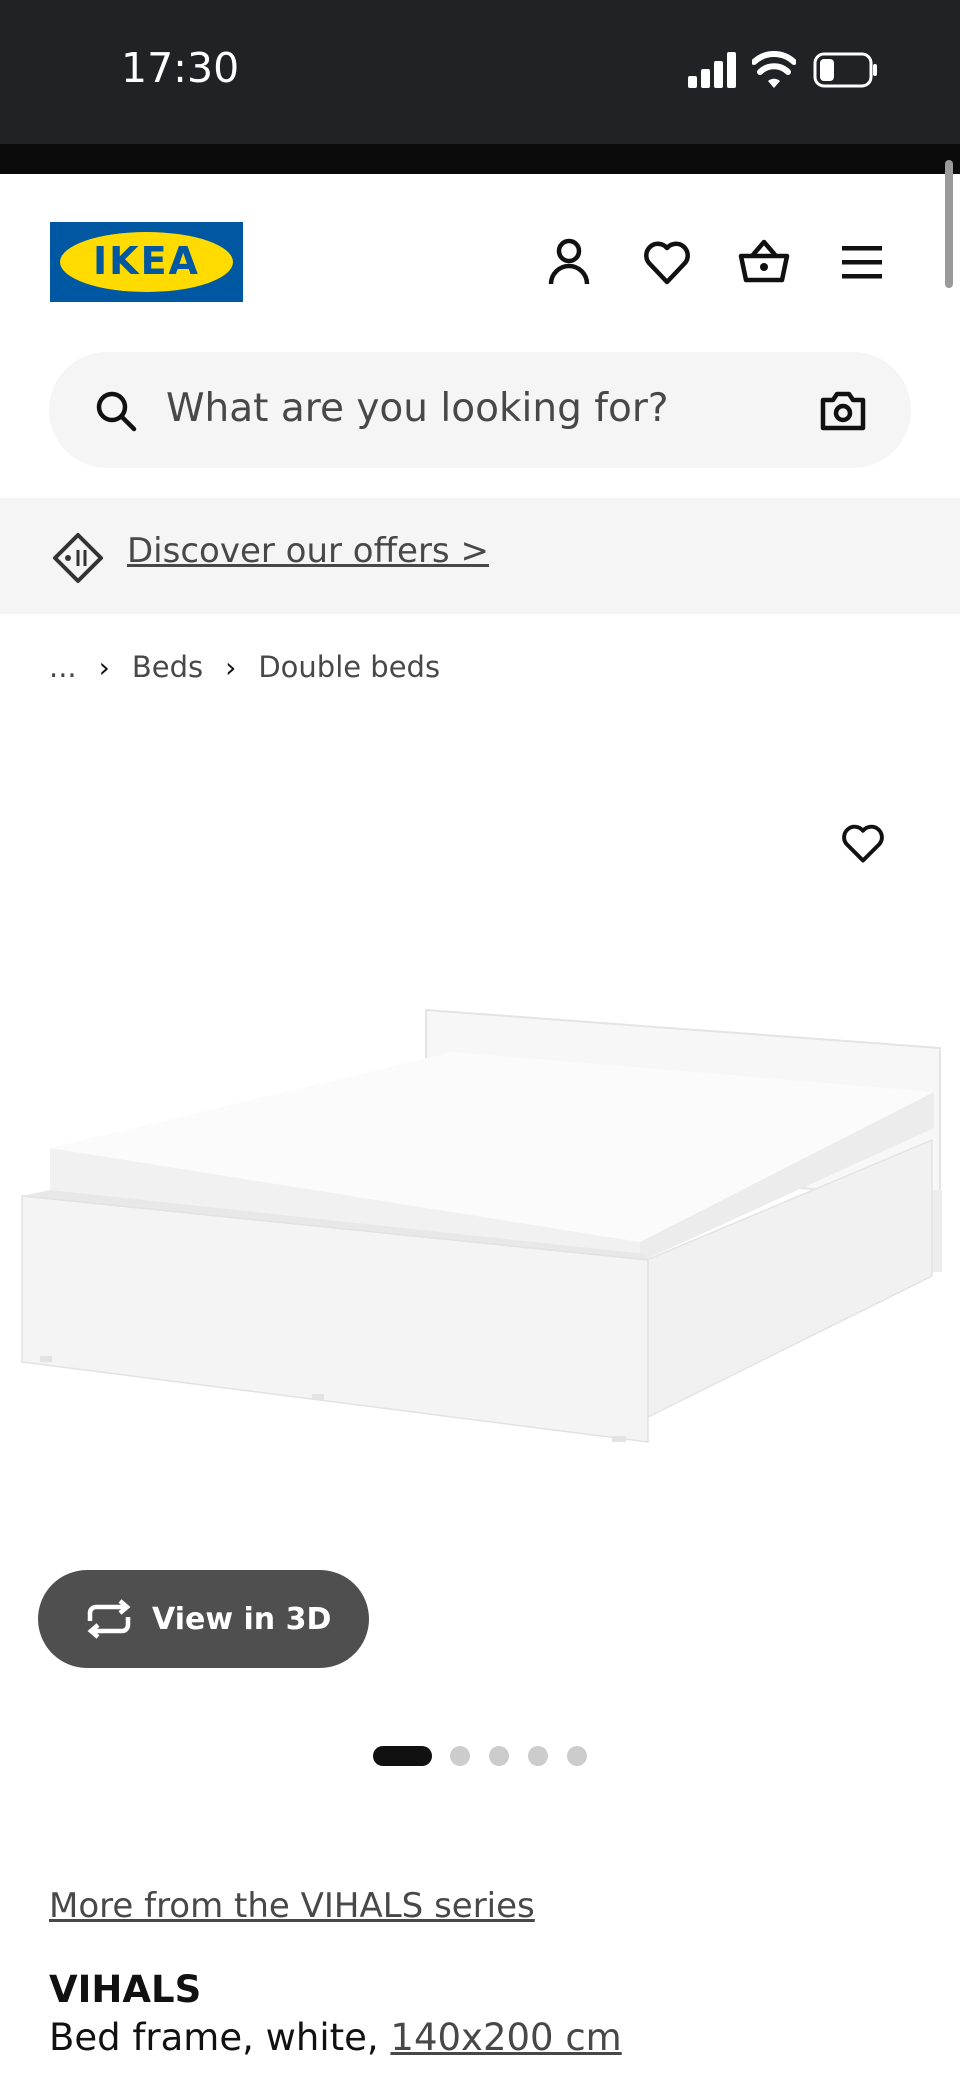 This screenshot has height=2081, width=960. I want to click on product-size-link: 140x200 cm, so click(505, 2037).